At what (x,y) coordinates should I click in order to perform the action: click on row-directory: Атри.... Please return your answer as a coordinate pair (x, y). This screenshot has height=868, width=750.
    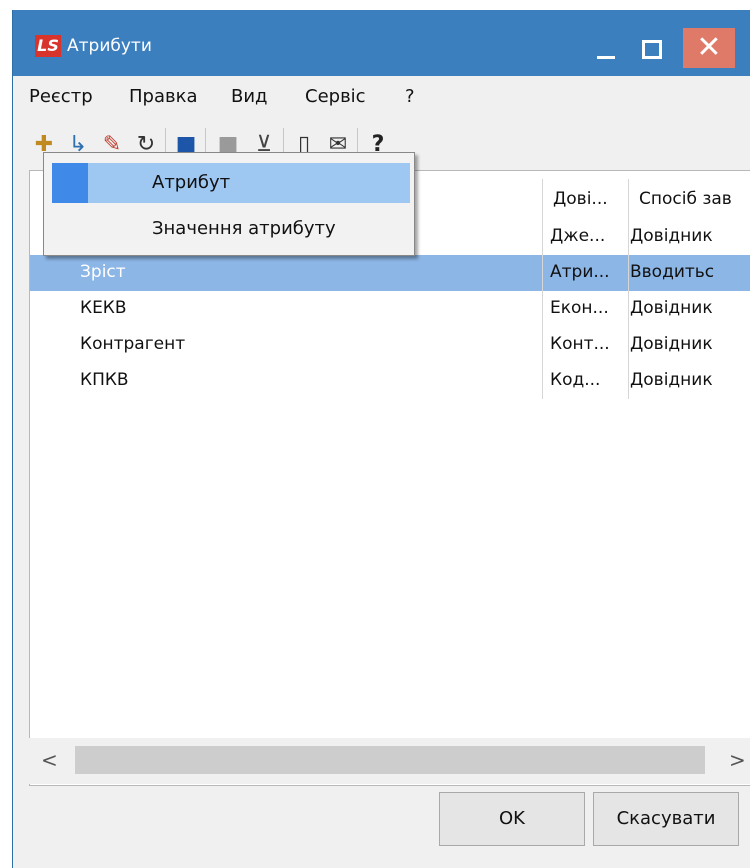
    Looking at the image, I should click on (580, 272).